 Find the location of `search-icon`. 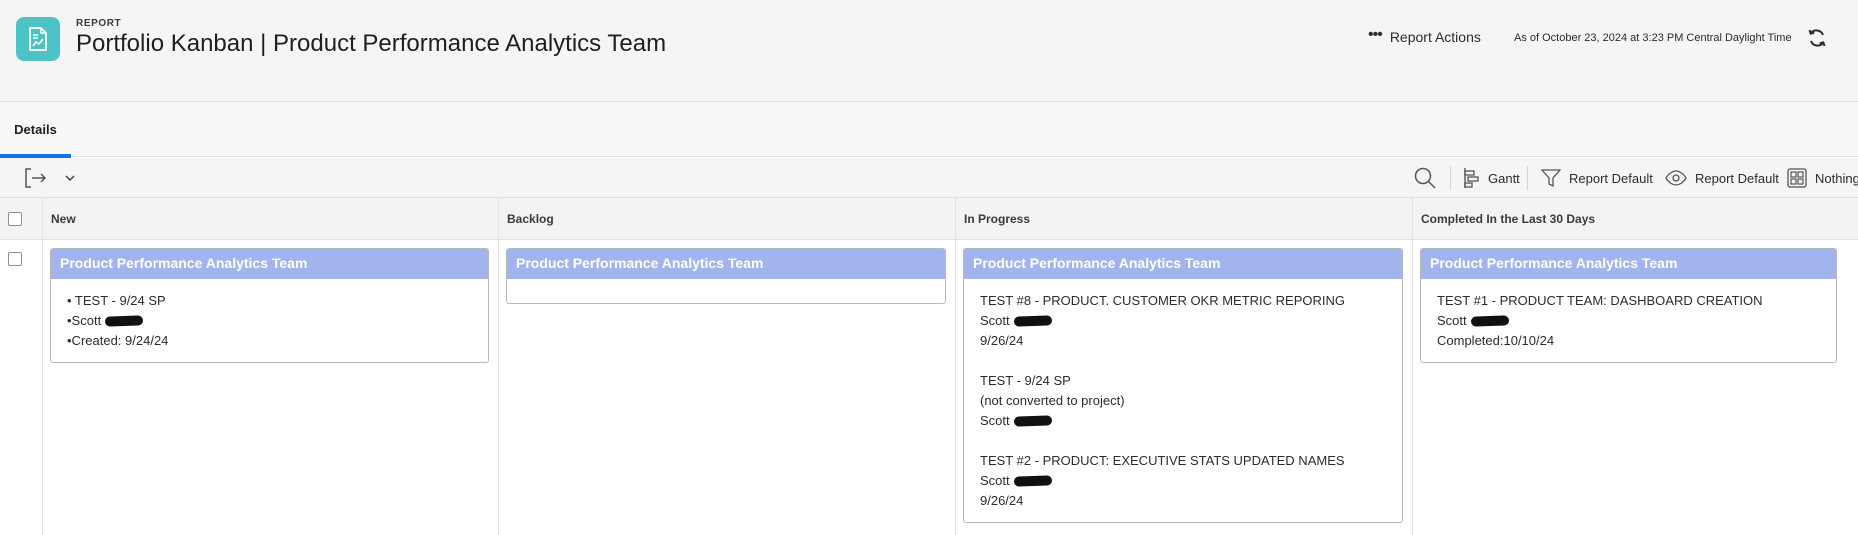

search-icon is located at coordinates (1425, 178).